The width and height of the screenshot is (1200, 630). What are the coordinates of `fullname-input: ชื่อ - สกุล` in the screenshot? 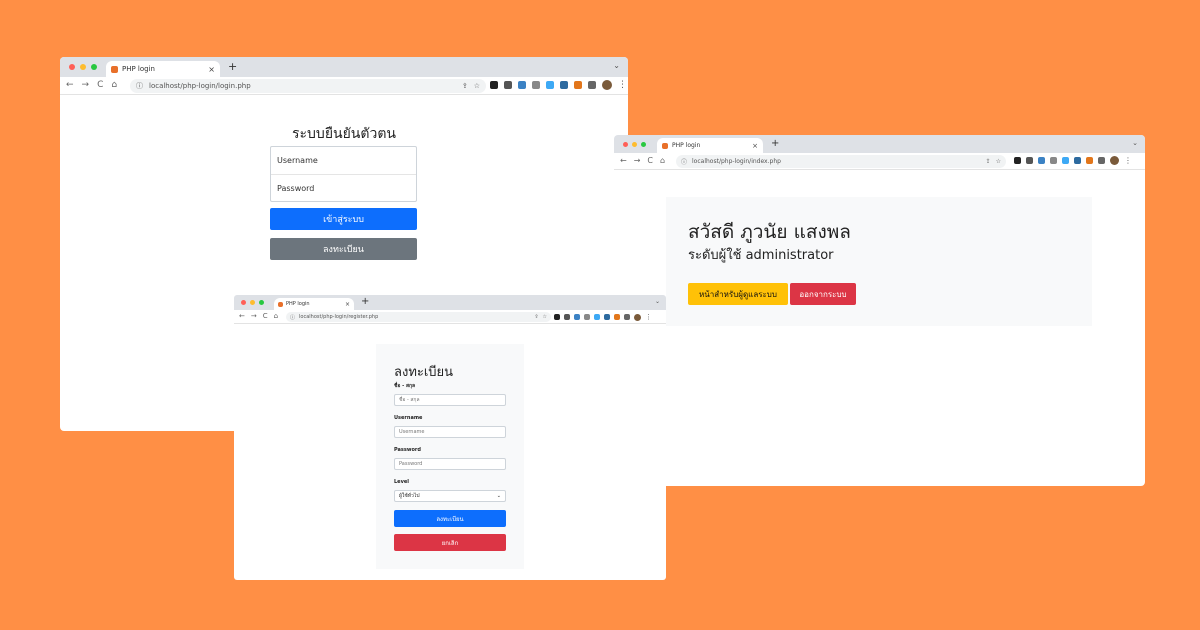 It's located at (450, 400).